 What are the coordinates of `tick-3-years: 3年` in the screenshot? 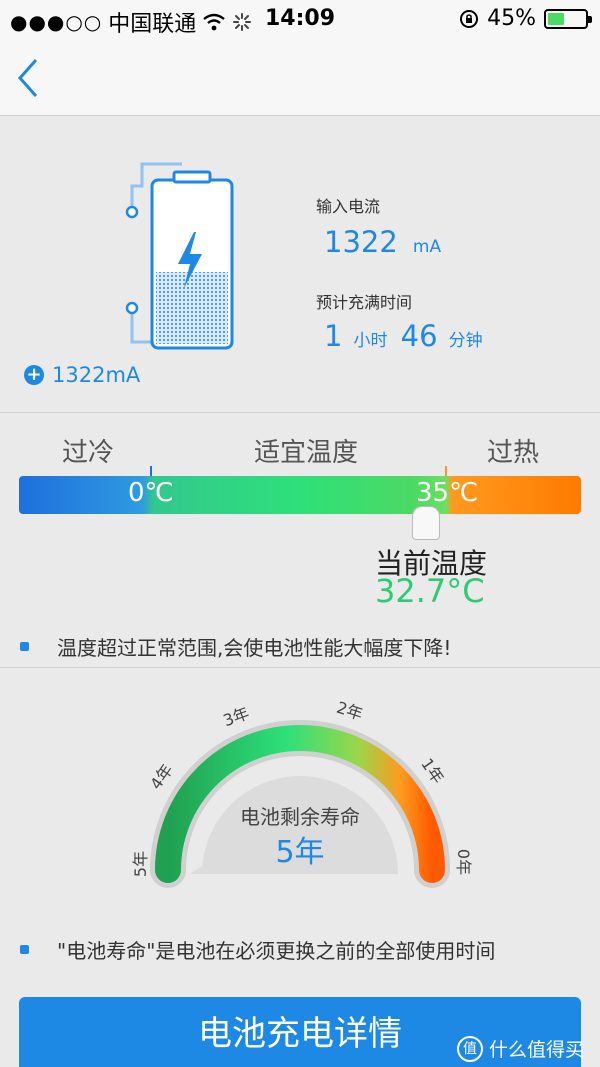 It's located at (236, 716).